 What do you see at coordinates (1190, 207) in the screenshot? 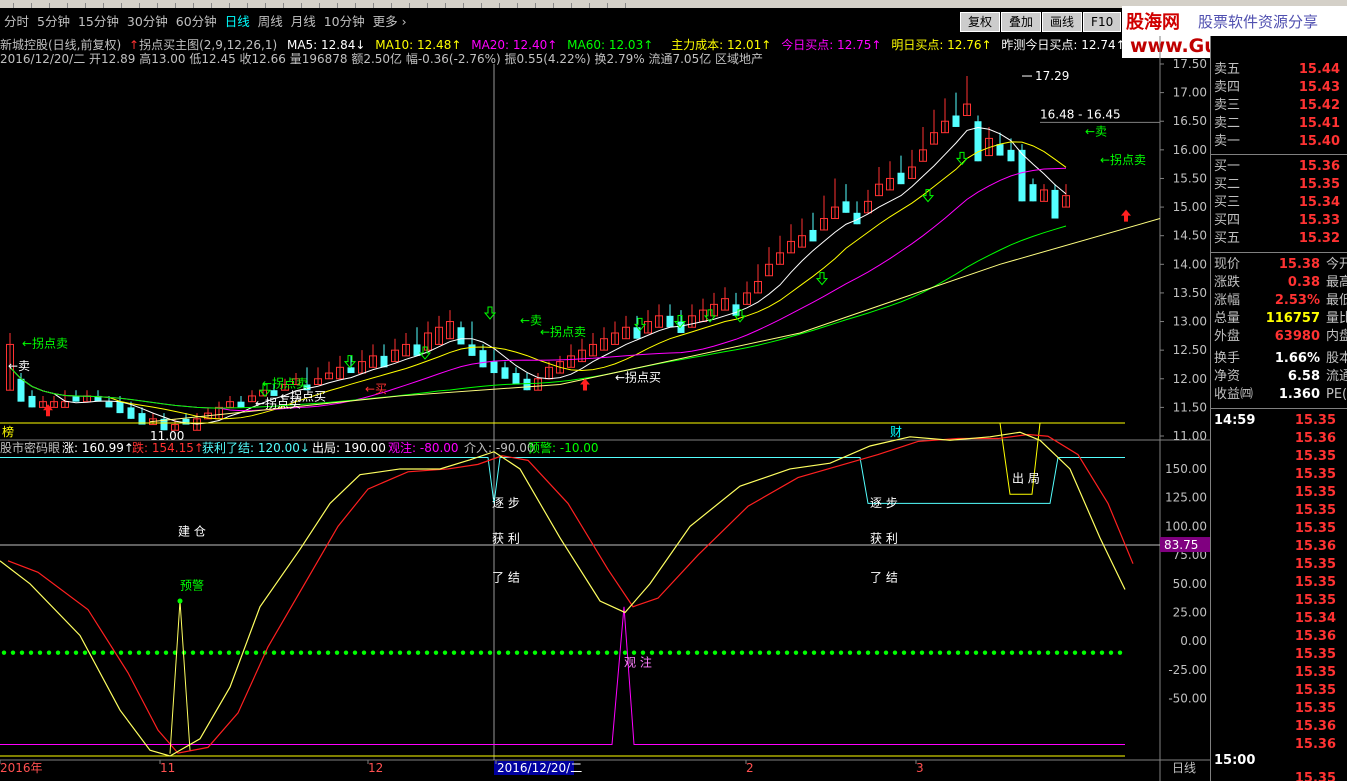
I see `price-axis-tick: 15.00` at bounding box center [1190, 207].